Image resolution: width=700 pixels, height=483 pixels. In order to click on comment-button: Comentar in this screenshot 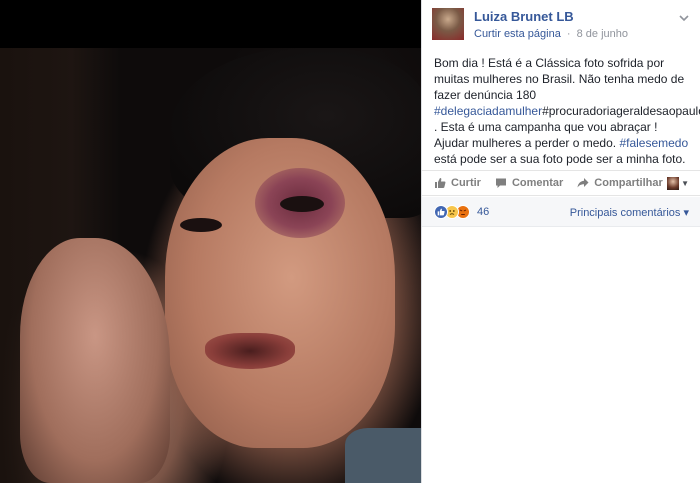, I will do `click(529, 183)`.